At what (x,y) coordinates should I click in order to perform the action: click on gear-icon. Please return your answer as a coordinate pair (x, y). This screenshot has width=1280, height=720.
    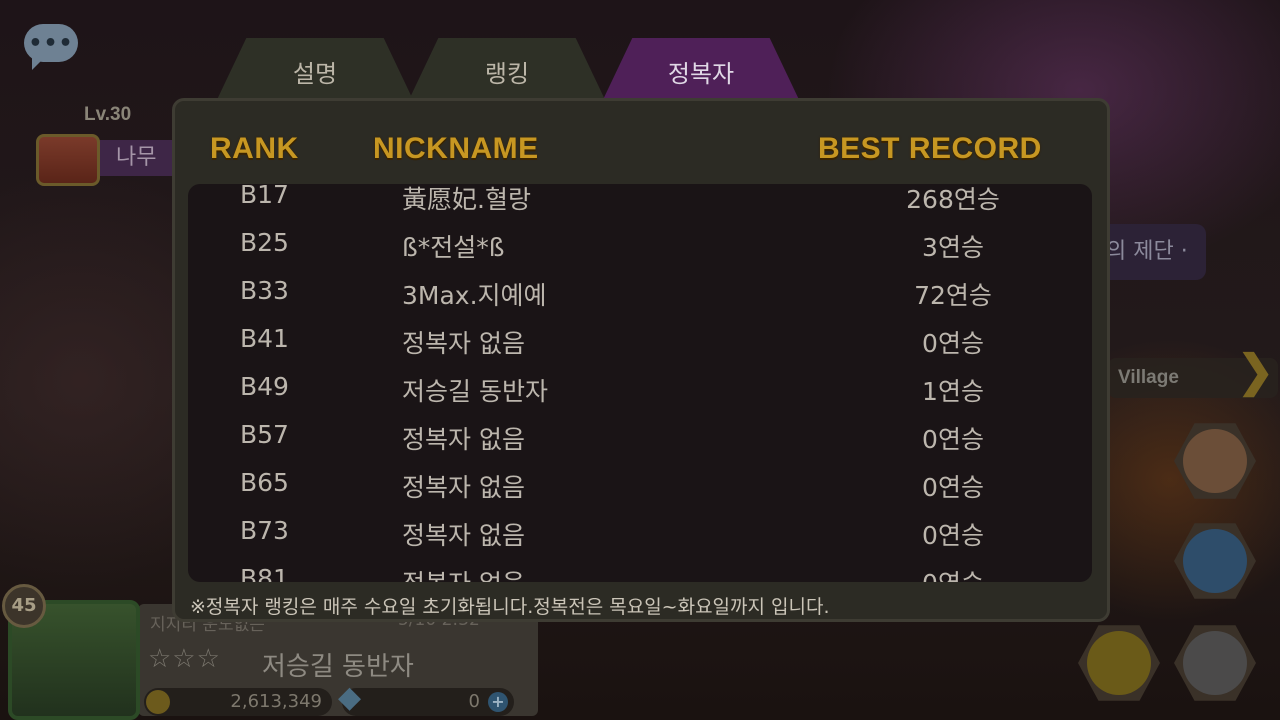
    Looking at the image, I should click on (1215, 663).